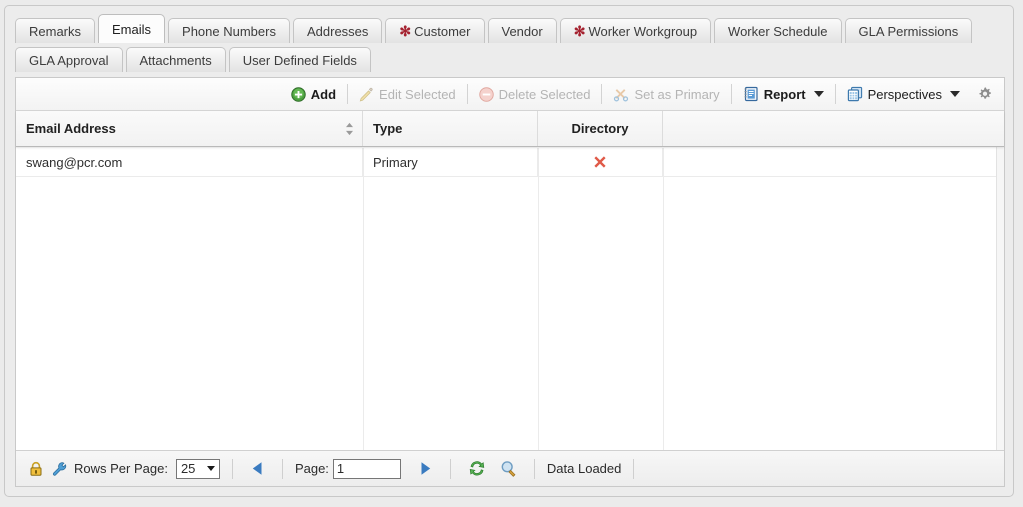 This screenshot has width=1023, height=507. What do you see at coordinates (366, 94) in the screenshot?
I see `pencil-icon` at bounding box center [366, 94].